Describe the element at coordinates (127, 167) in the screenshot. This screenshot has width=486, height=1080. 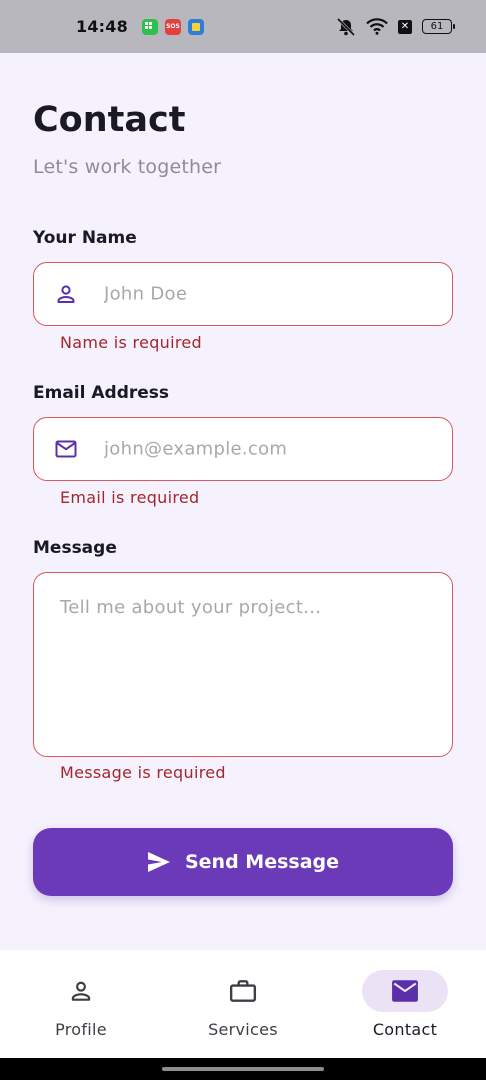
I see `page-subtitle: Let's work together` at that location.